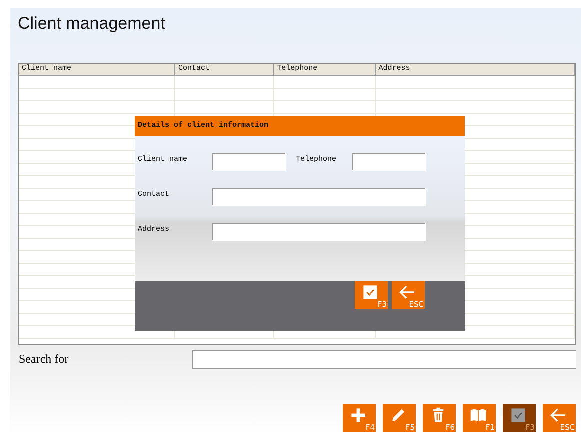 The width and height of the screenshot is (581, 435). What do you see at coordinates (398, 415) in the screenshot?
I see `pencil-icon` at bounding box center [398, 415].